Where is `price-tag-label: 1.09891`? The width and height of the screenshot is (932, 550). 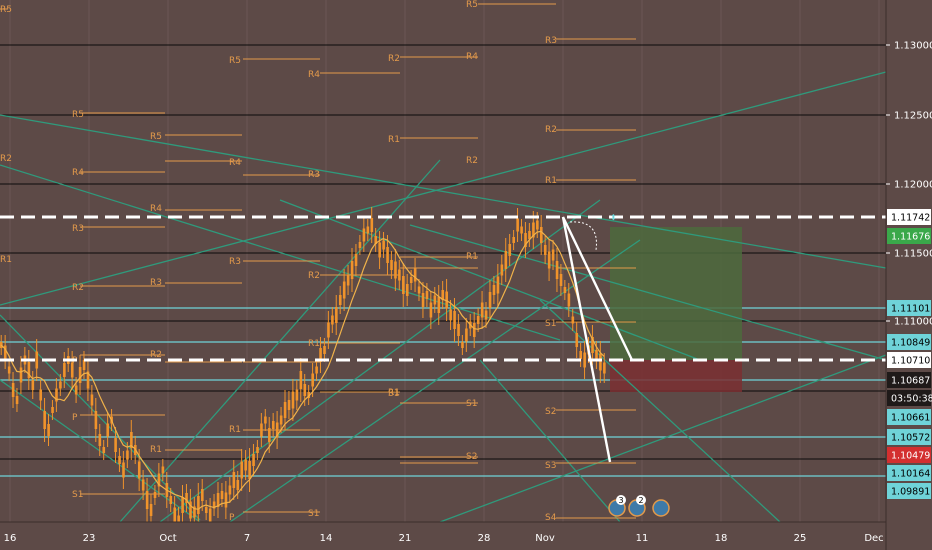 price-tag-label: 1.09891 is located at coordinates (910, 492).